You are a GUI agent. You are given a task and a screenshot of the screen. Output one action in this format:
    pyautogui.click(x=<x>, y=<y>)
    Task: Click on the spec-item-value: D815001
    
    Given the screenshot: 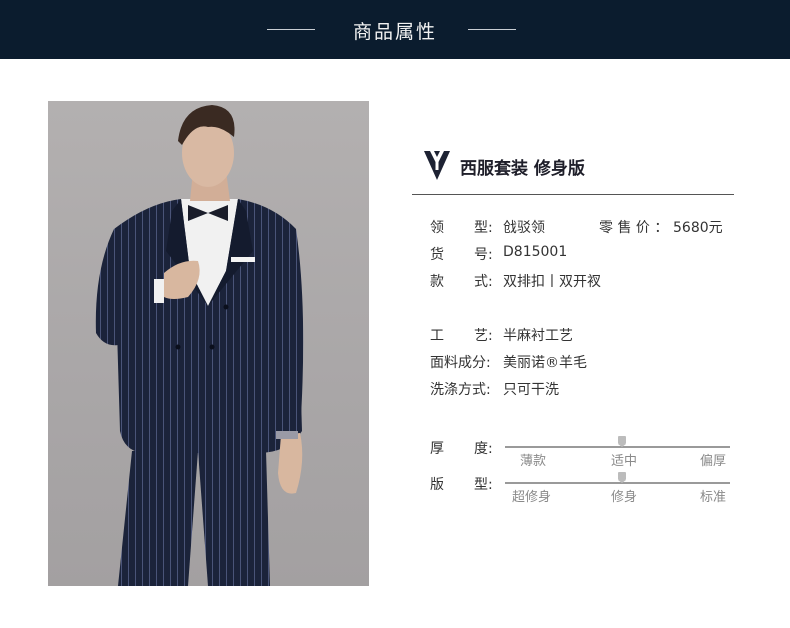 What is the action you would take?
    pyautogui.click(x=535, y=252)
    